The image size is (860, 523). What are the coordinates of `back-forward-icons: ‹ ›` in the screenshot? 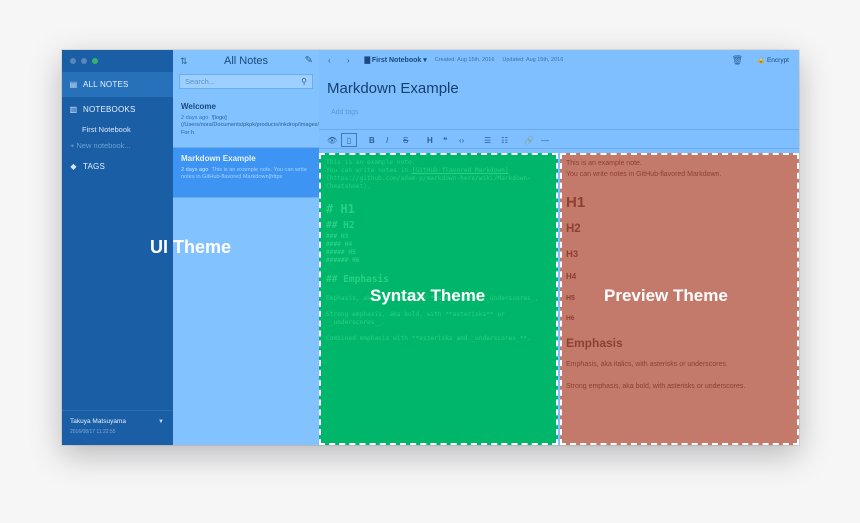 It's located at (342, 60).